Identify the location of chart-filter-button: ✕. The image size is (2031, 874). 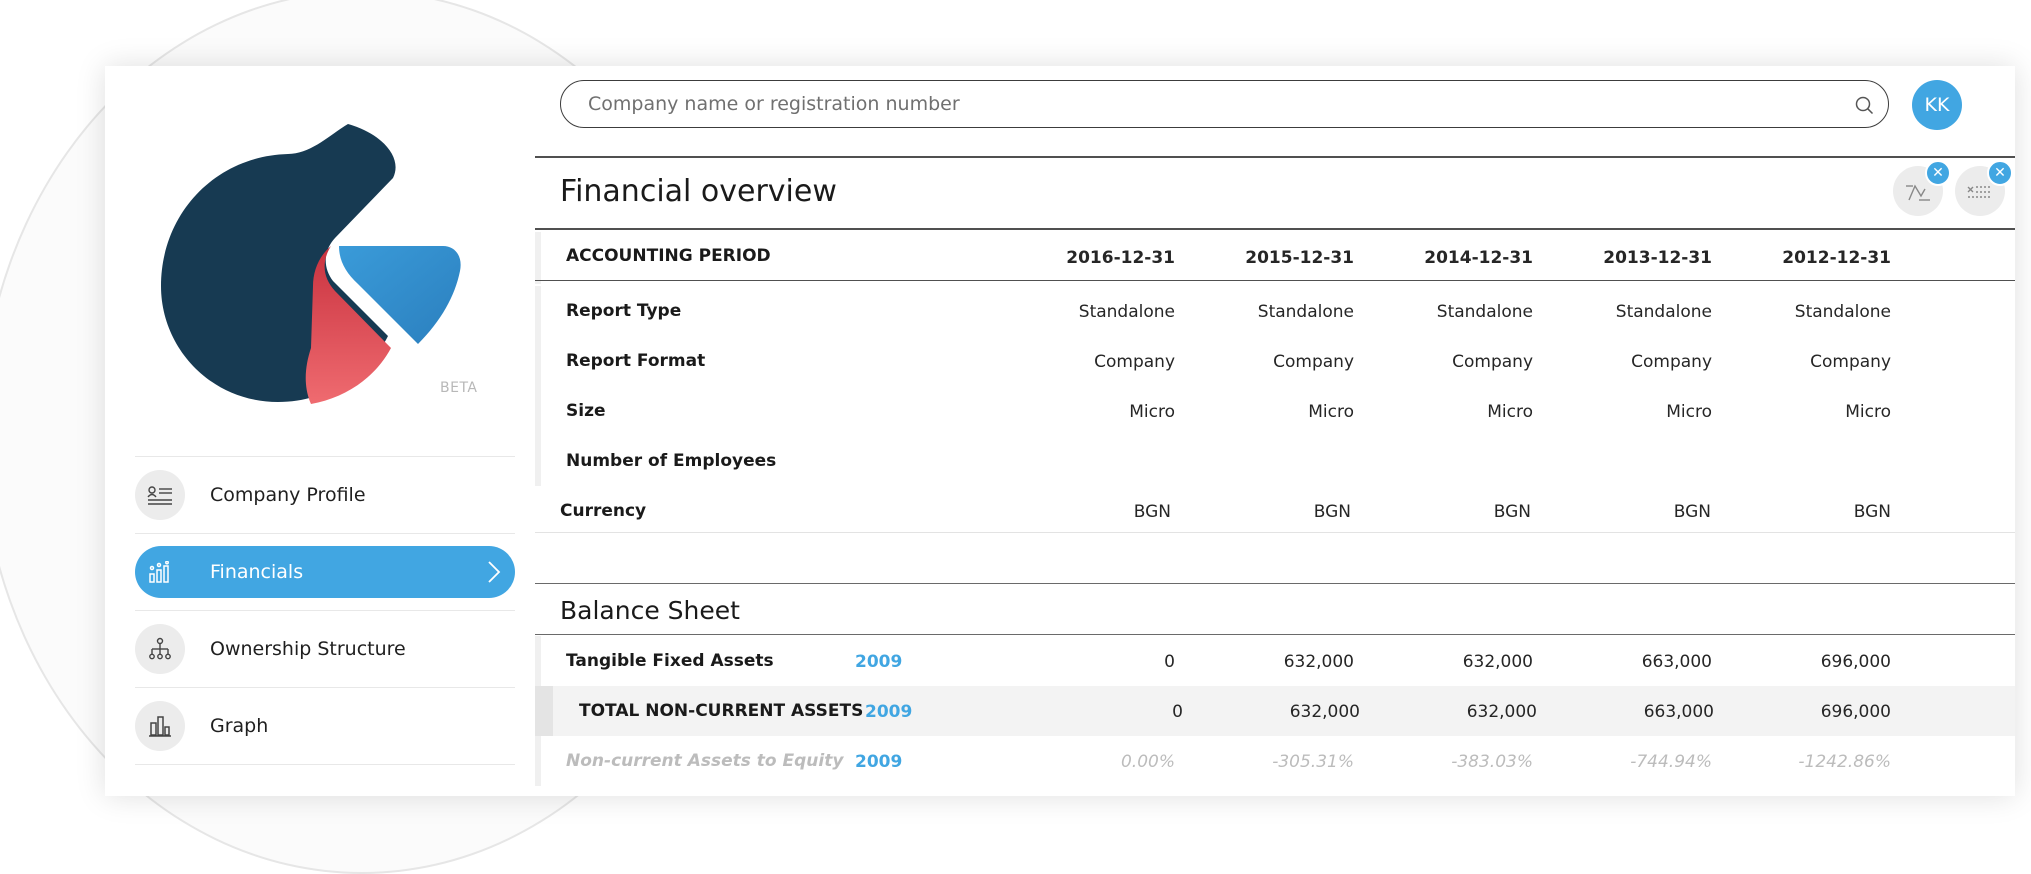
(1922, 188).